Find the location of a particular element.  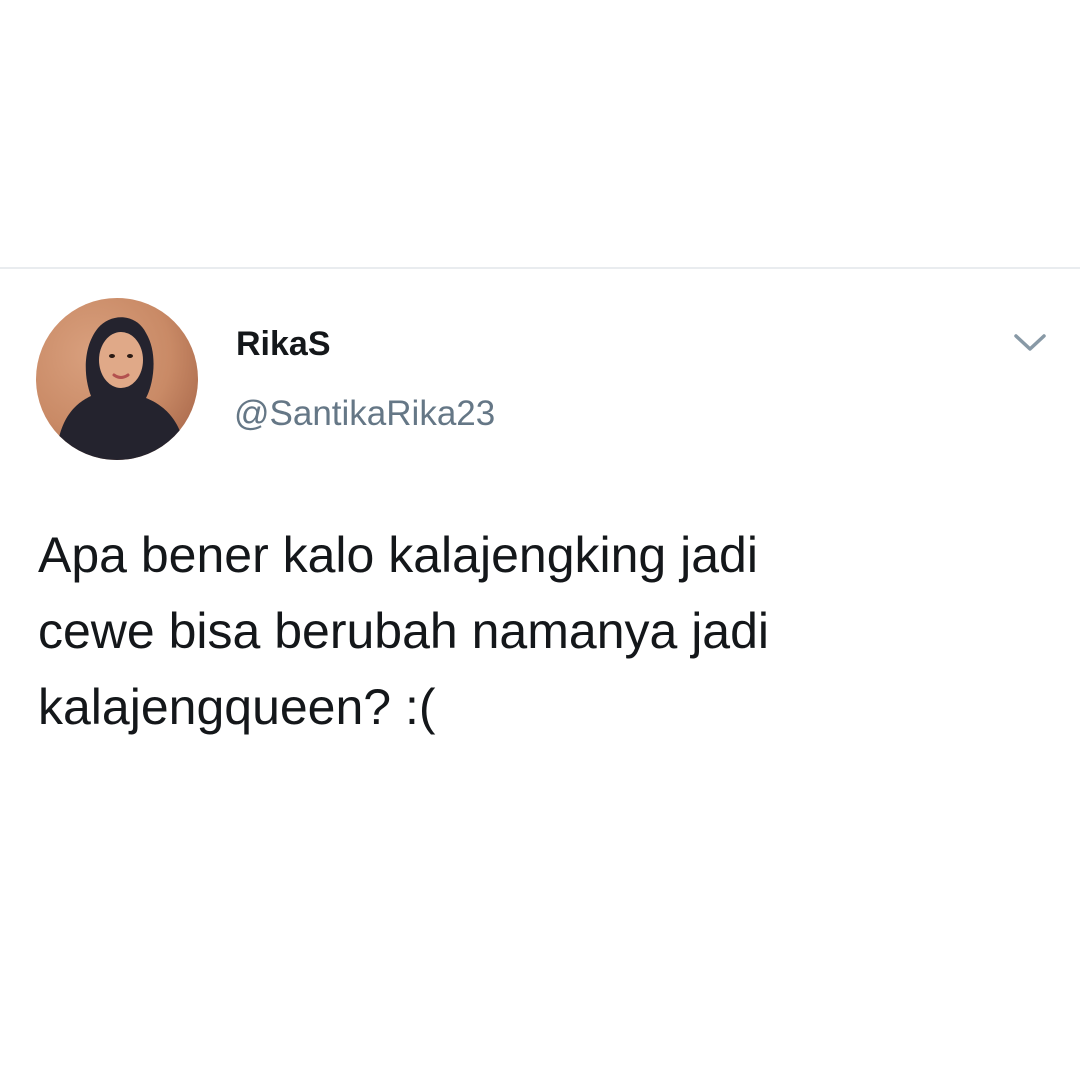

user-handle: @SantikaRika23 is located at coordinates (364, 413).